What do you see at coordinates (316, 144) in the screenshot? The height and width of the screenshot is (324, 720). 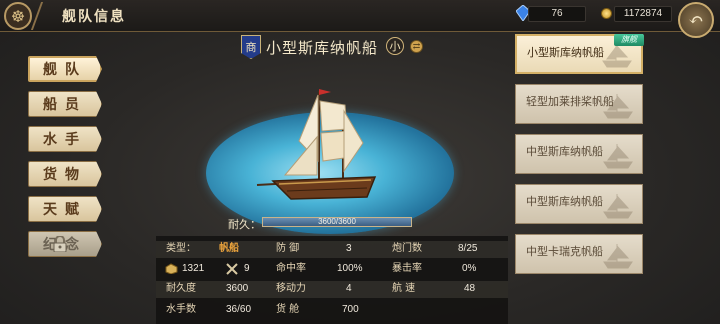 I see `ship-illustration` at bounding box center [316, 144].